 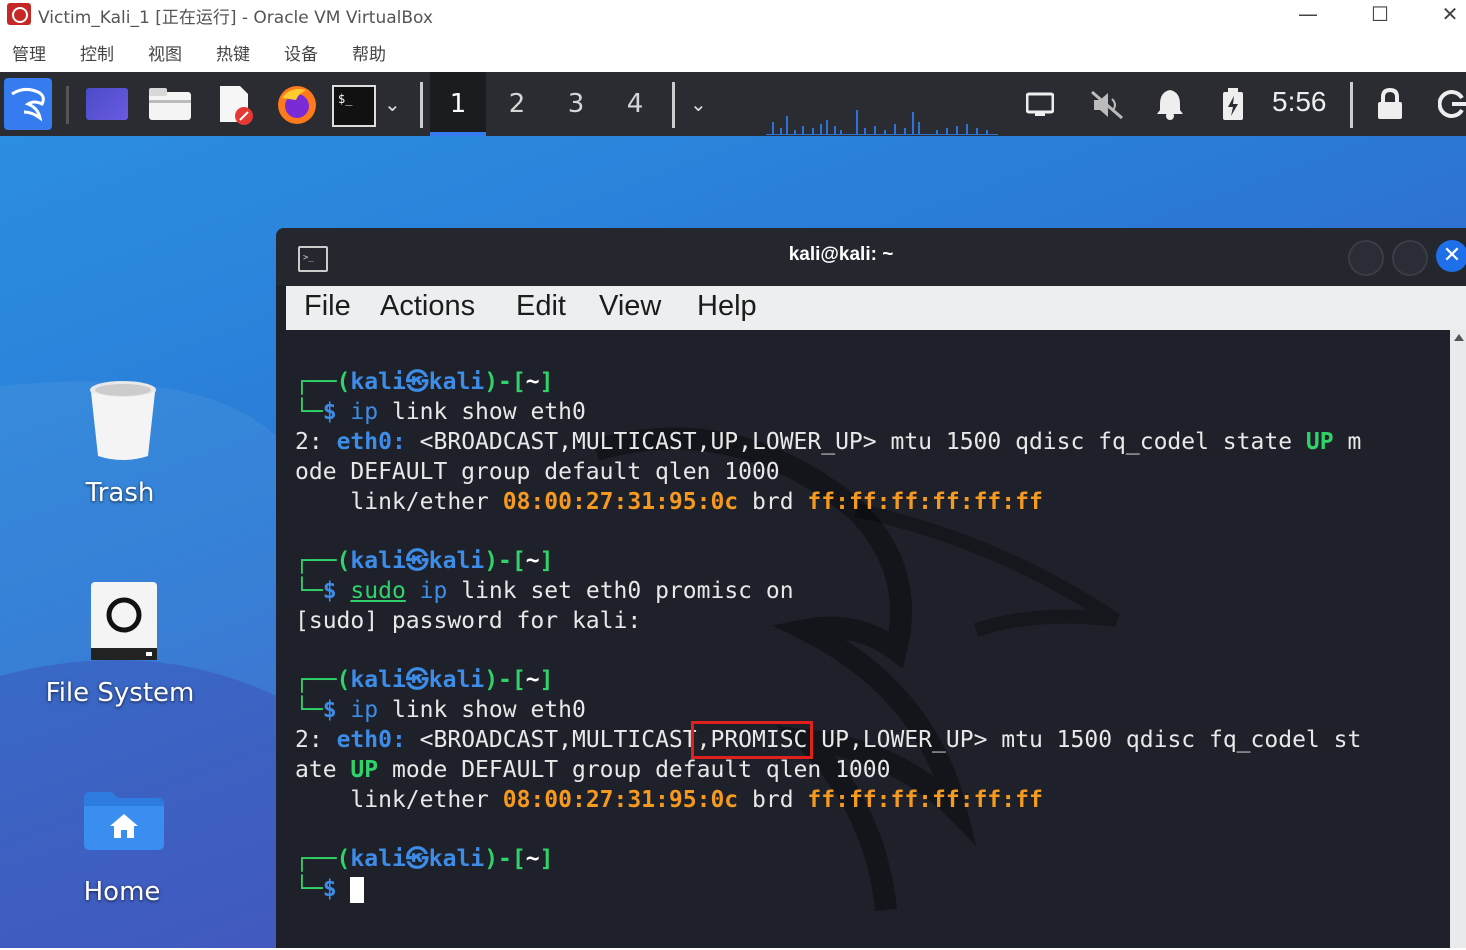 I want to click on workspace-3: 3, so click(x=576, y=104).